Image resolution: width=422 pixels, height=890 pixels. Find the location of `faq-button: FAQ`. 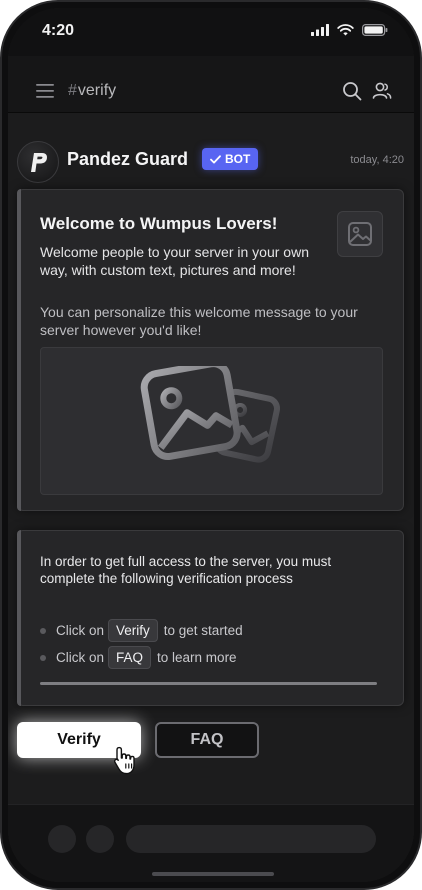

faq-button: FAQ is located at coordinates (207, 740).